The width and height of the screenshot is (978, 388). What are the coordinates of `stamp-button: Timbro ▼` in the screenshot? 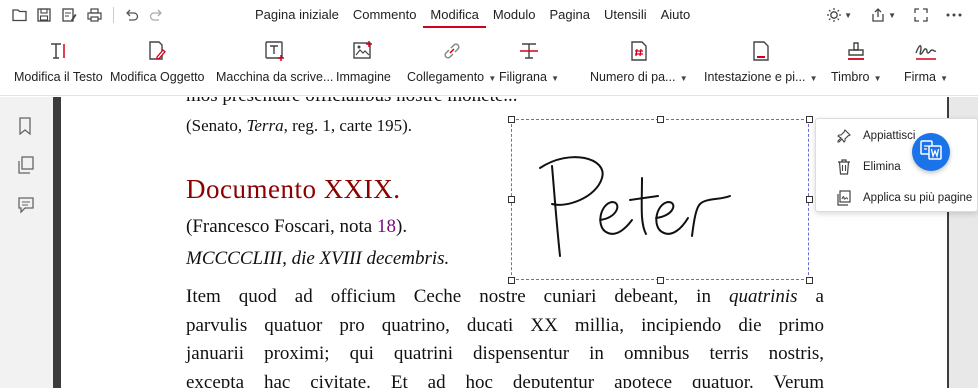 It's located at (856, 61).